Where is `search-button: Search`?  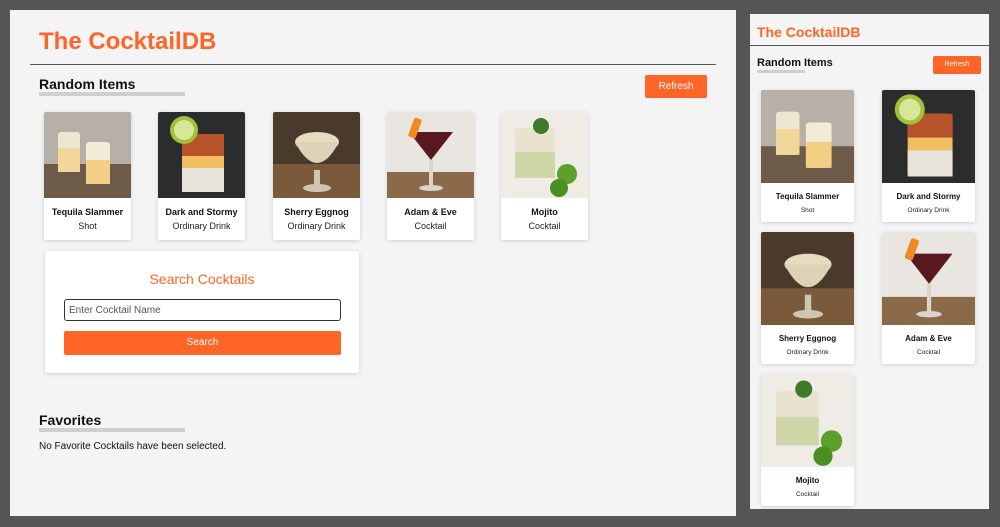
search-button: Search is located at coordinates (202, 343).